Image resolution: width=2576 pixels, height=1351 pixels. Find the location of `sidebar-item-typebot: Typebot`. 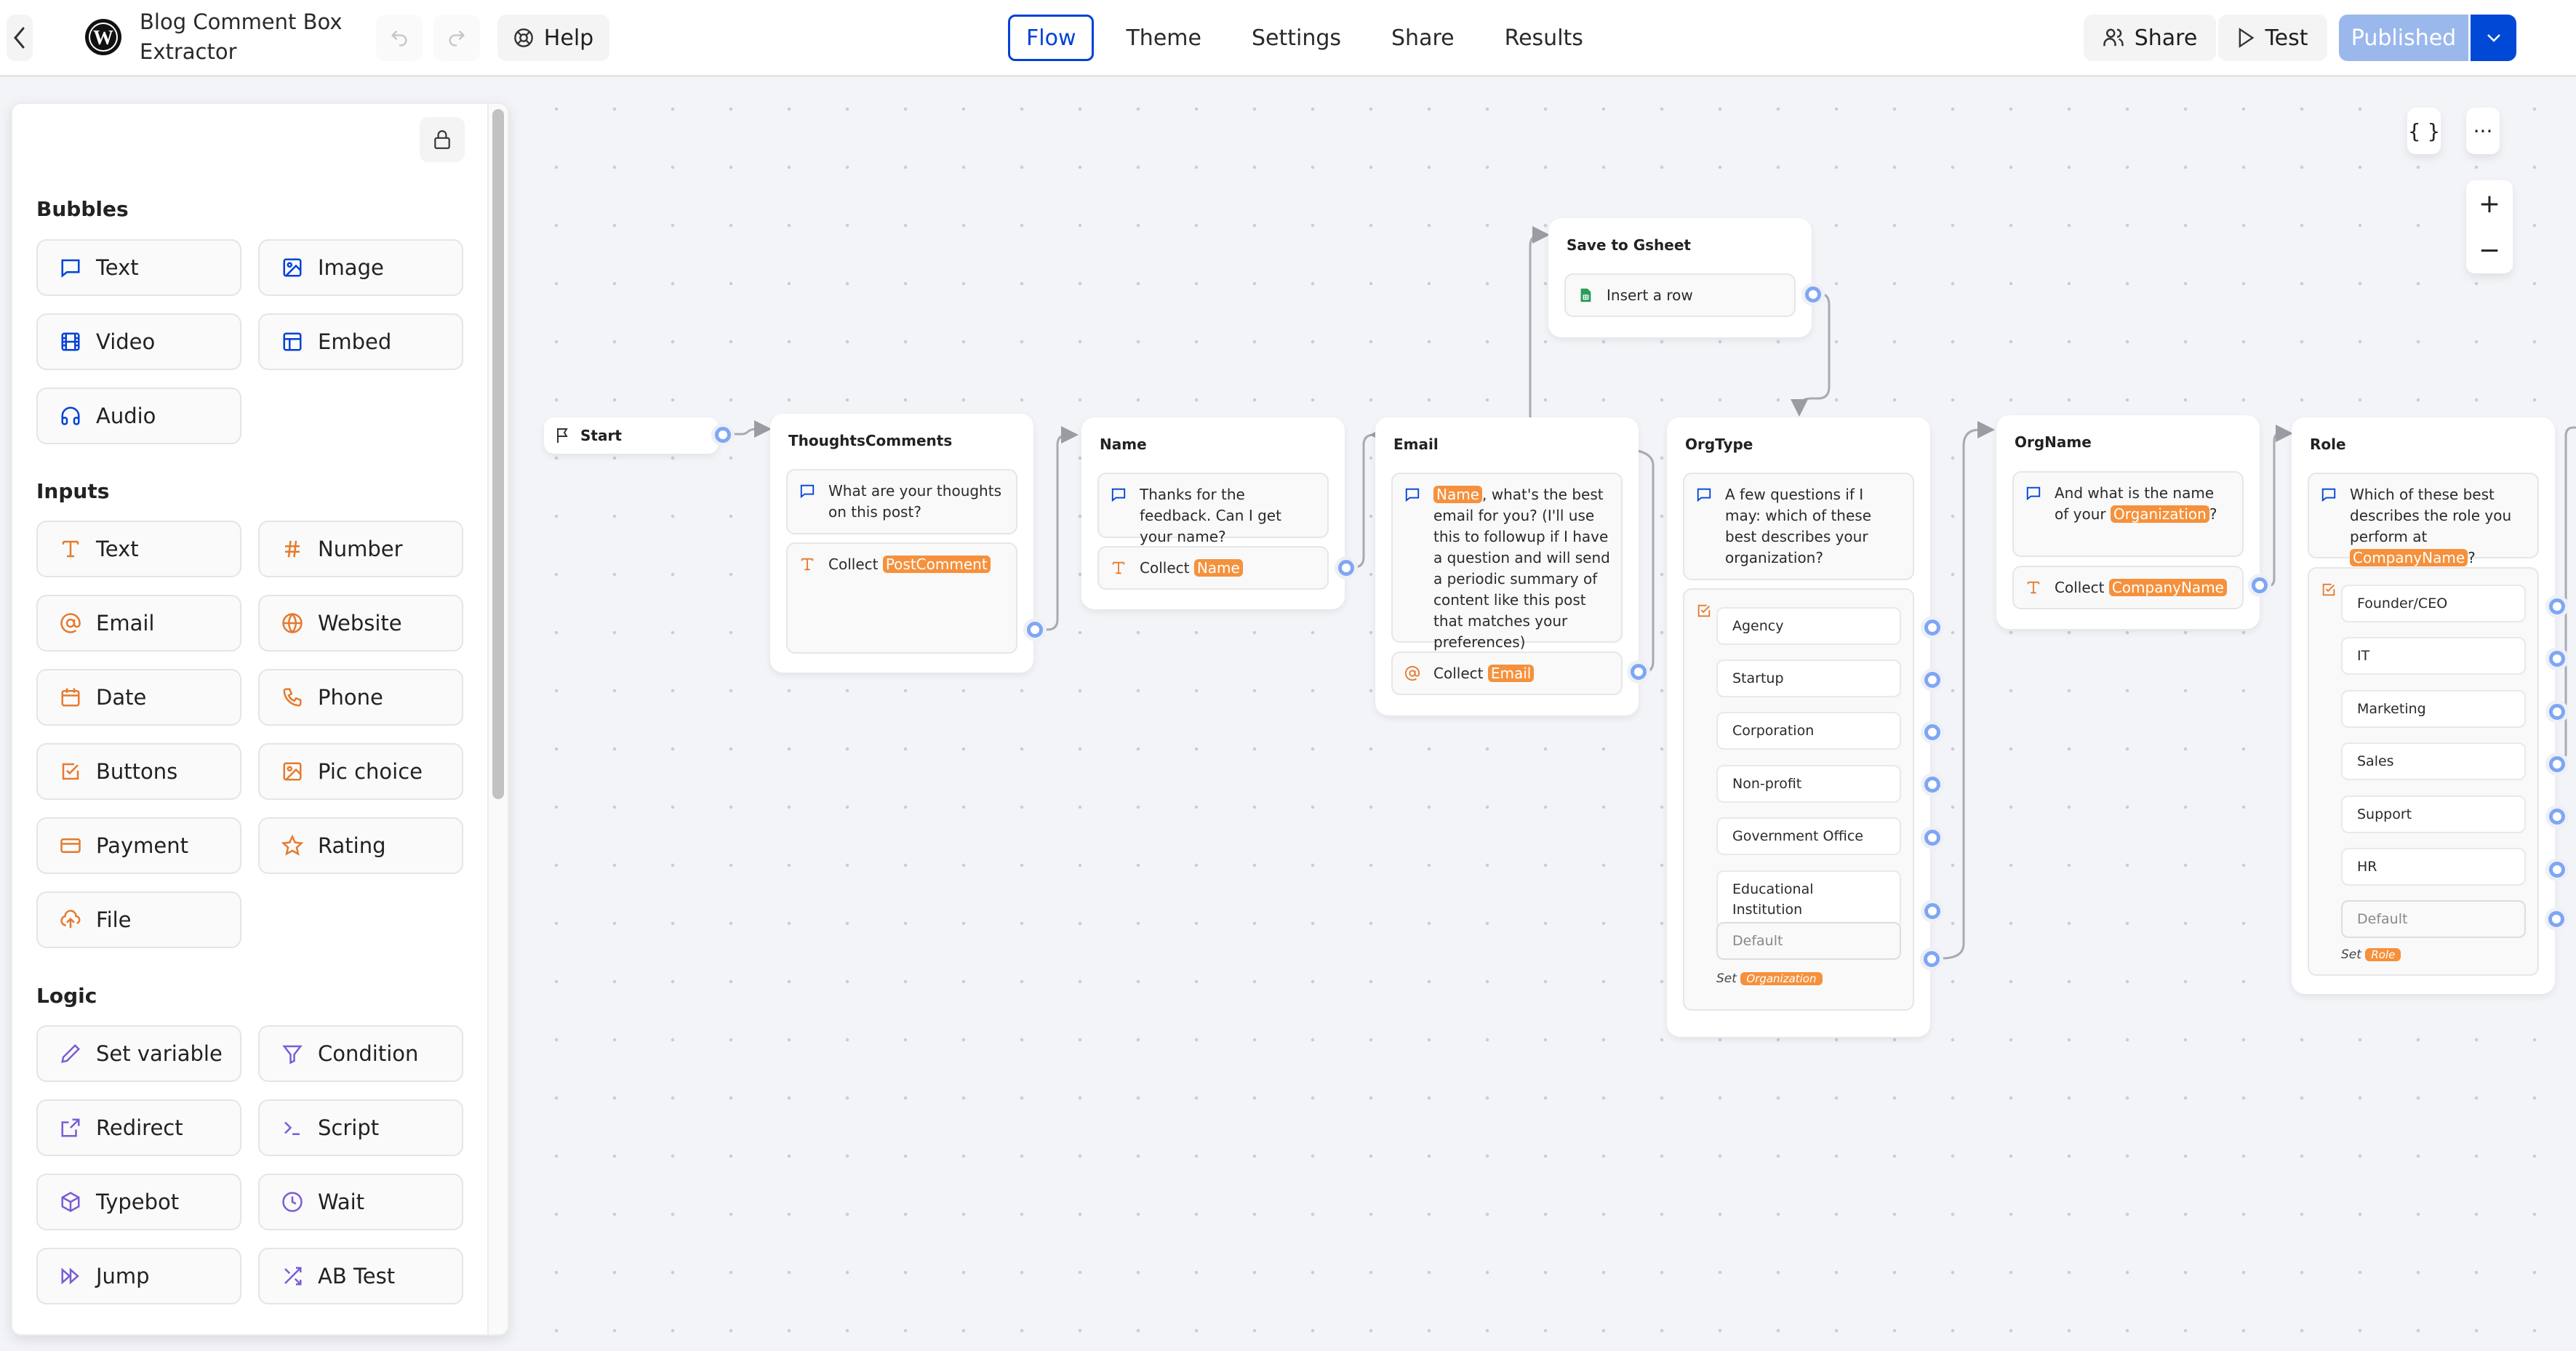

sidebar-item-typebot: Typebot is located at coordinates (138, 1202).